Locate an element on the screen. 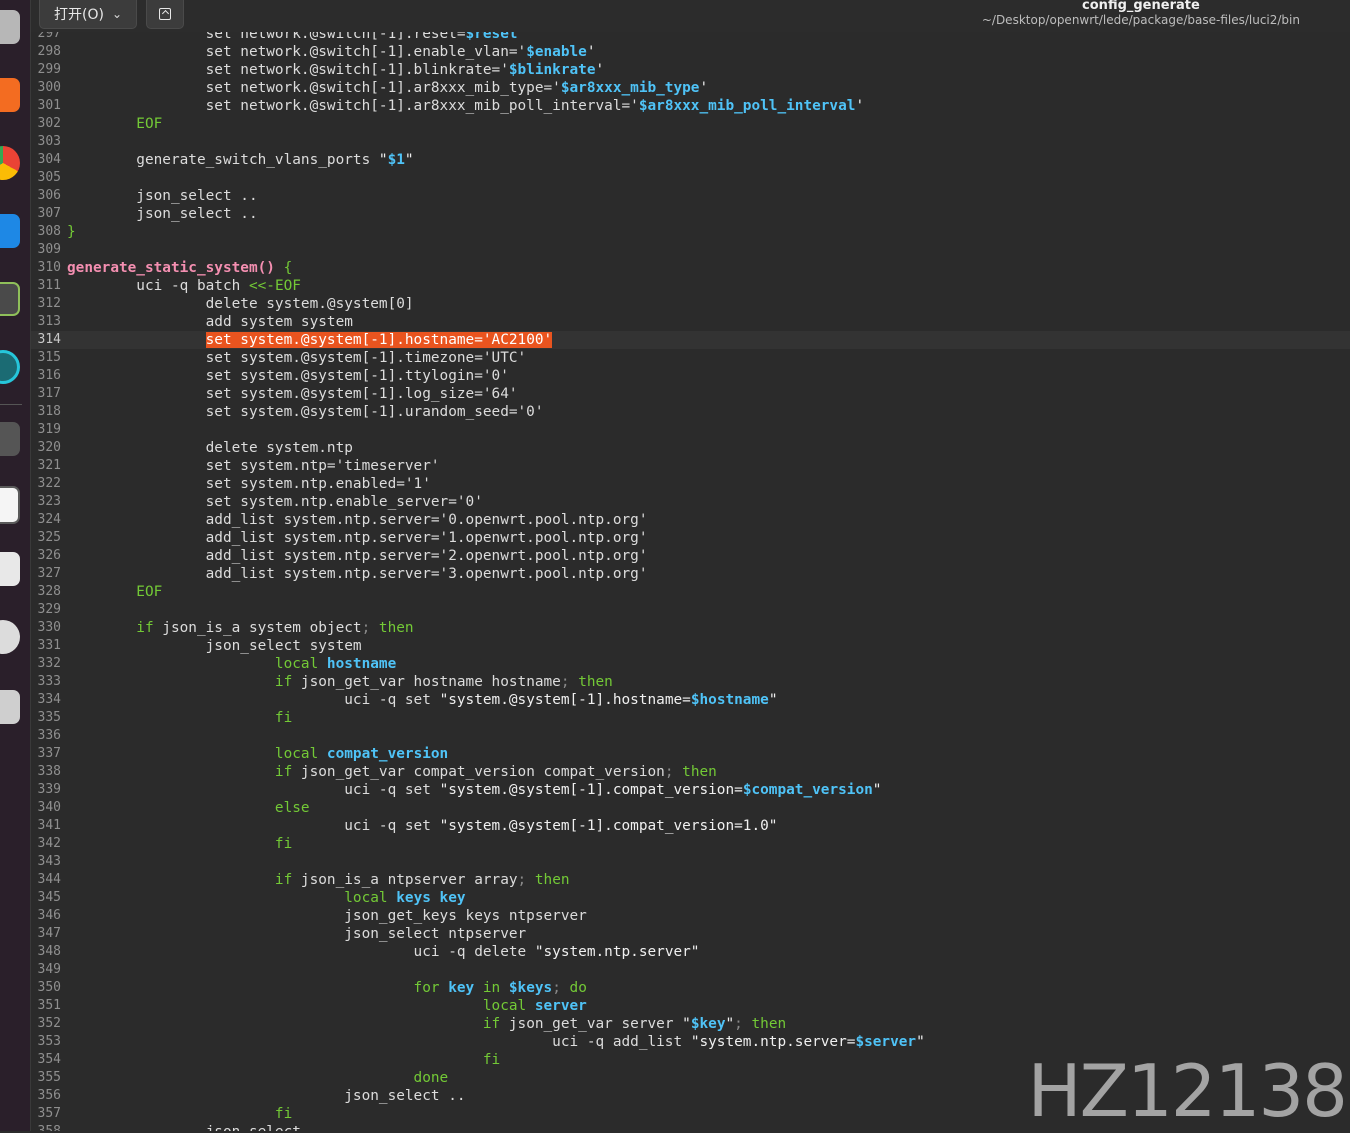 This screenshot has width=1350, height=1133. code-line: 337 local compat_version is located at coordinates (690, 754).